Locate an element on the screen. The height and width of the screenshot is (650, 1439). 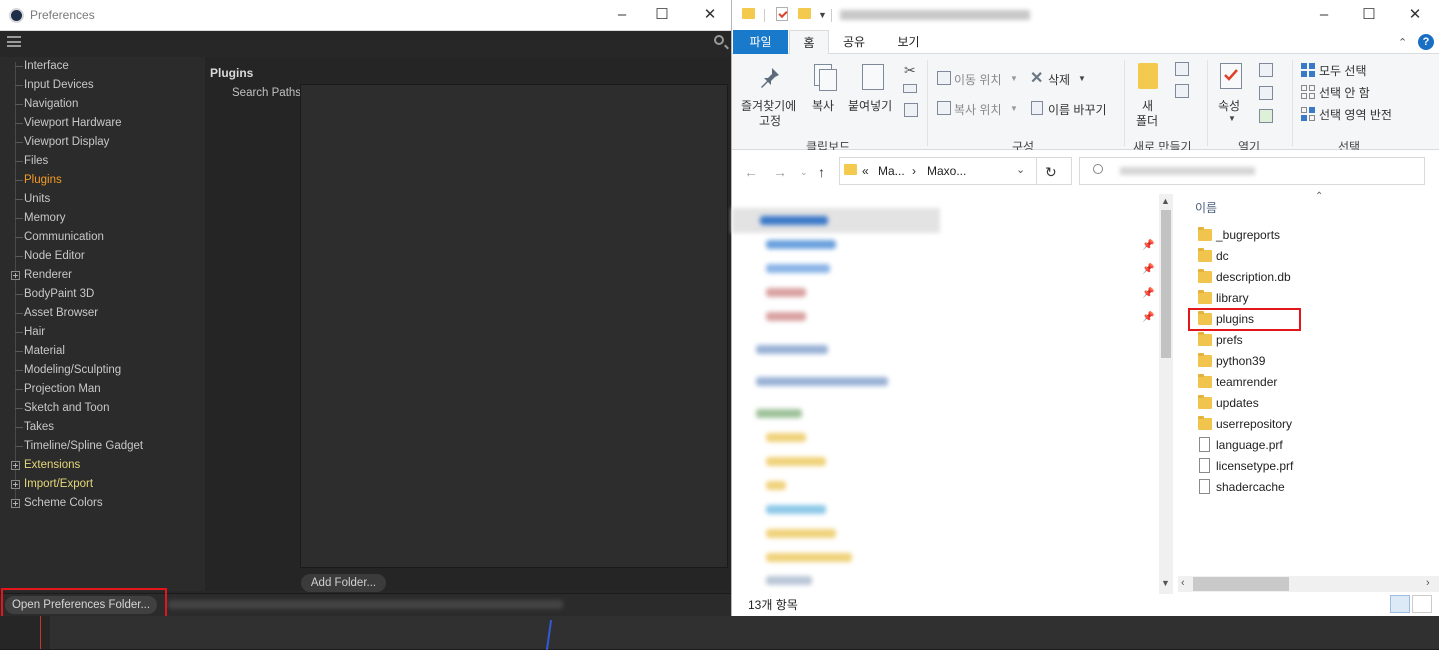
tree-item-material: Material is located at coordinates (44, 351).